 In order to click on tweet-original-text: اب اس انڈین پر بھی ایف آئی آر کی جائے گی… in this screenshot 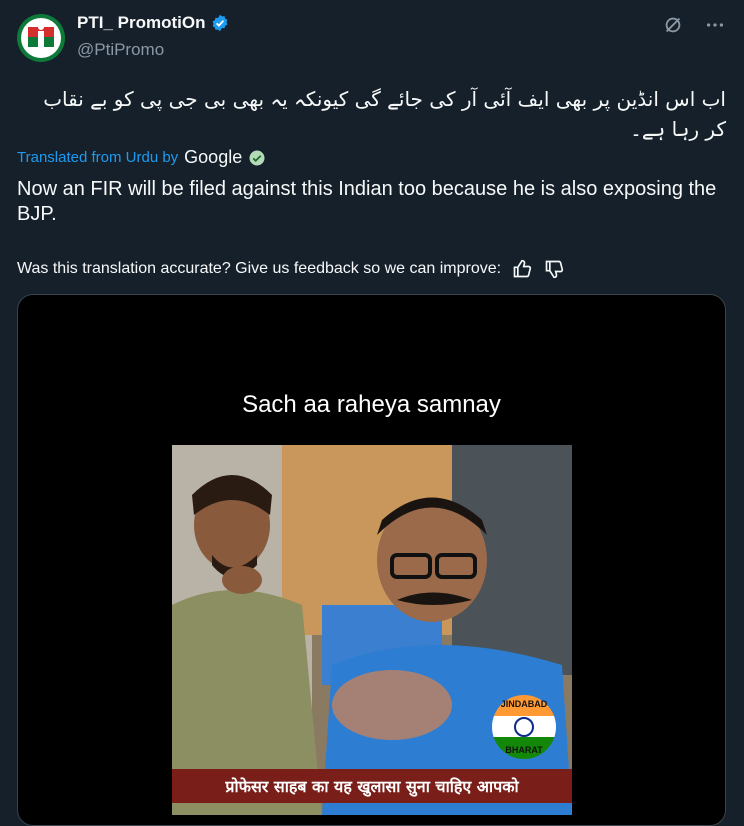, I will do `click(384, 114)`.